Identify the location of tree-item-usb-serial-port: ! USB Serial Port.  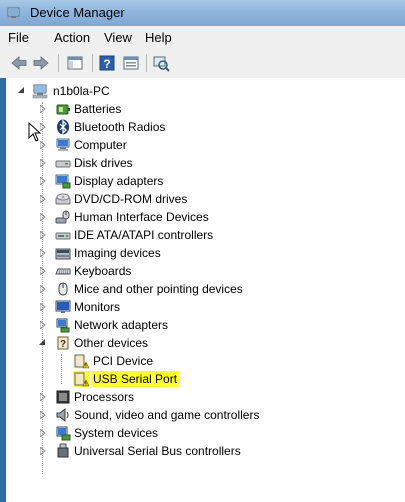
(216, 379).